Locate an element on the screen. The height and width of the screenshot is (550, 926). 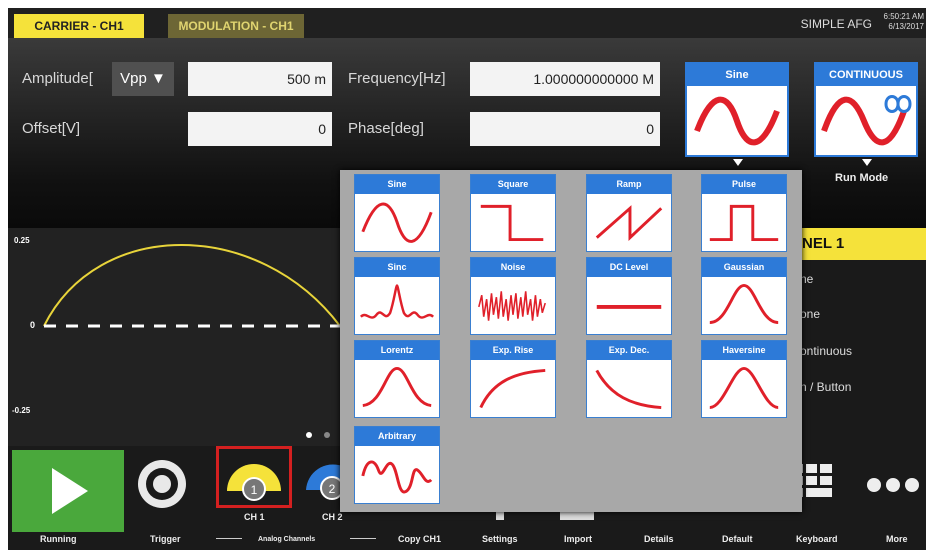
ch2-label: CH 2 is located at coordinates (332, 517).